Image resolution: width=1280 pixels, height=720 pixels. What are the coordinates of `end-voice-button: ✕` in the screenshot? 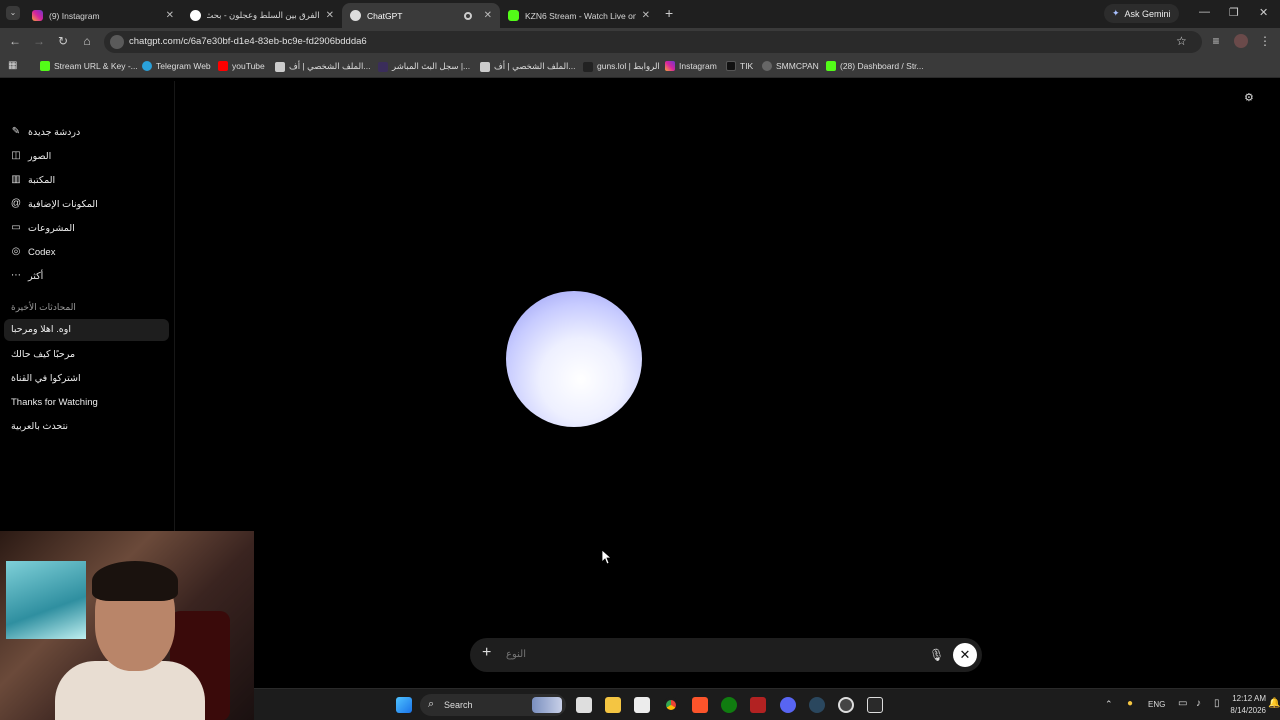 It's located at (965, 655).